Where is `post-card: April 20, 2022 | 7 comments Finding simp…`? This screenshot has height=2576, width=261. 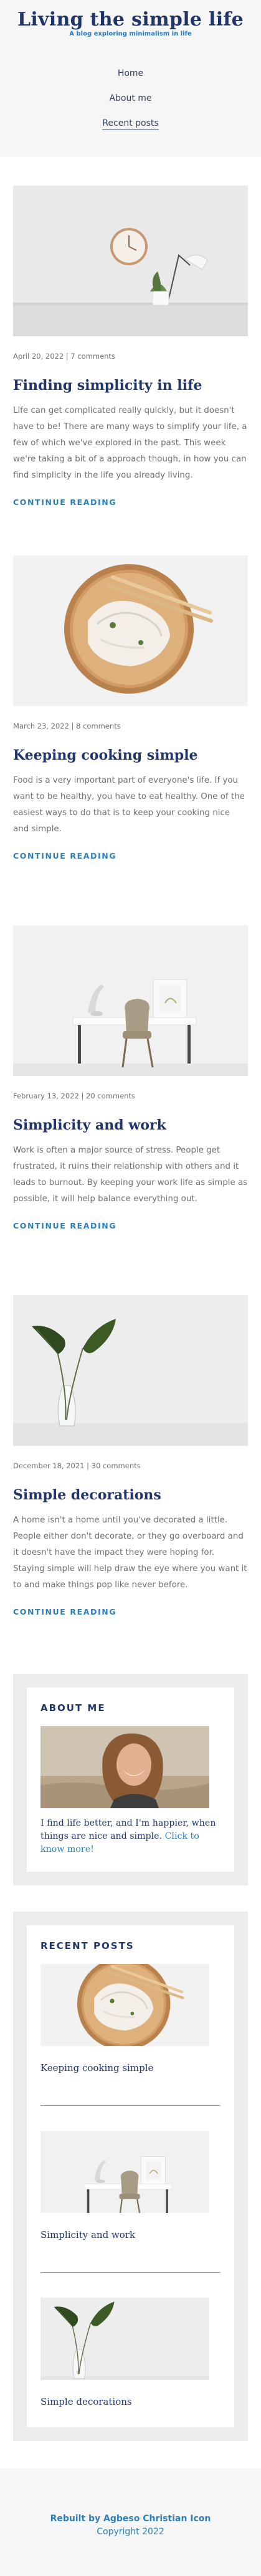 post-card: April 20, 2022 | 7 comments Finding simp… is located at coordinates (130, 370).